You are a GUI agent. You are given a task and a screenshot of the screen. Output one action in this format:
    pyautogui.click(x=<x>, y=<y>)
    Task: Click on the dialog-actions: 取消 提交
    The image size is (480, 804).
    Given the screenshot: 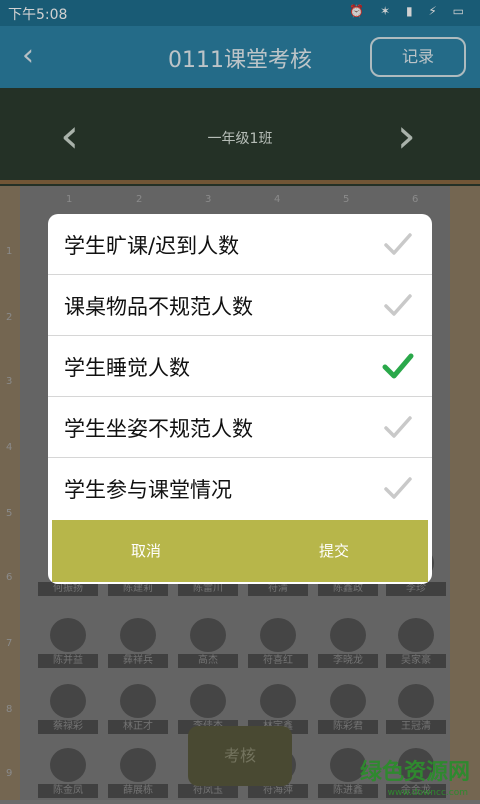 What is the action you would take?
    pyautogui.click(x=240, y=551)
    